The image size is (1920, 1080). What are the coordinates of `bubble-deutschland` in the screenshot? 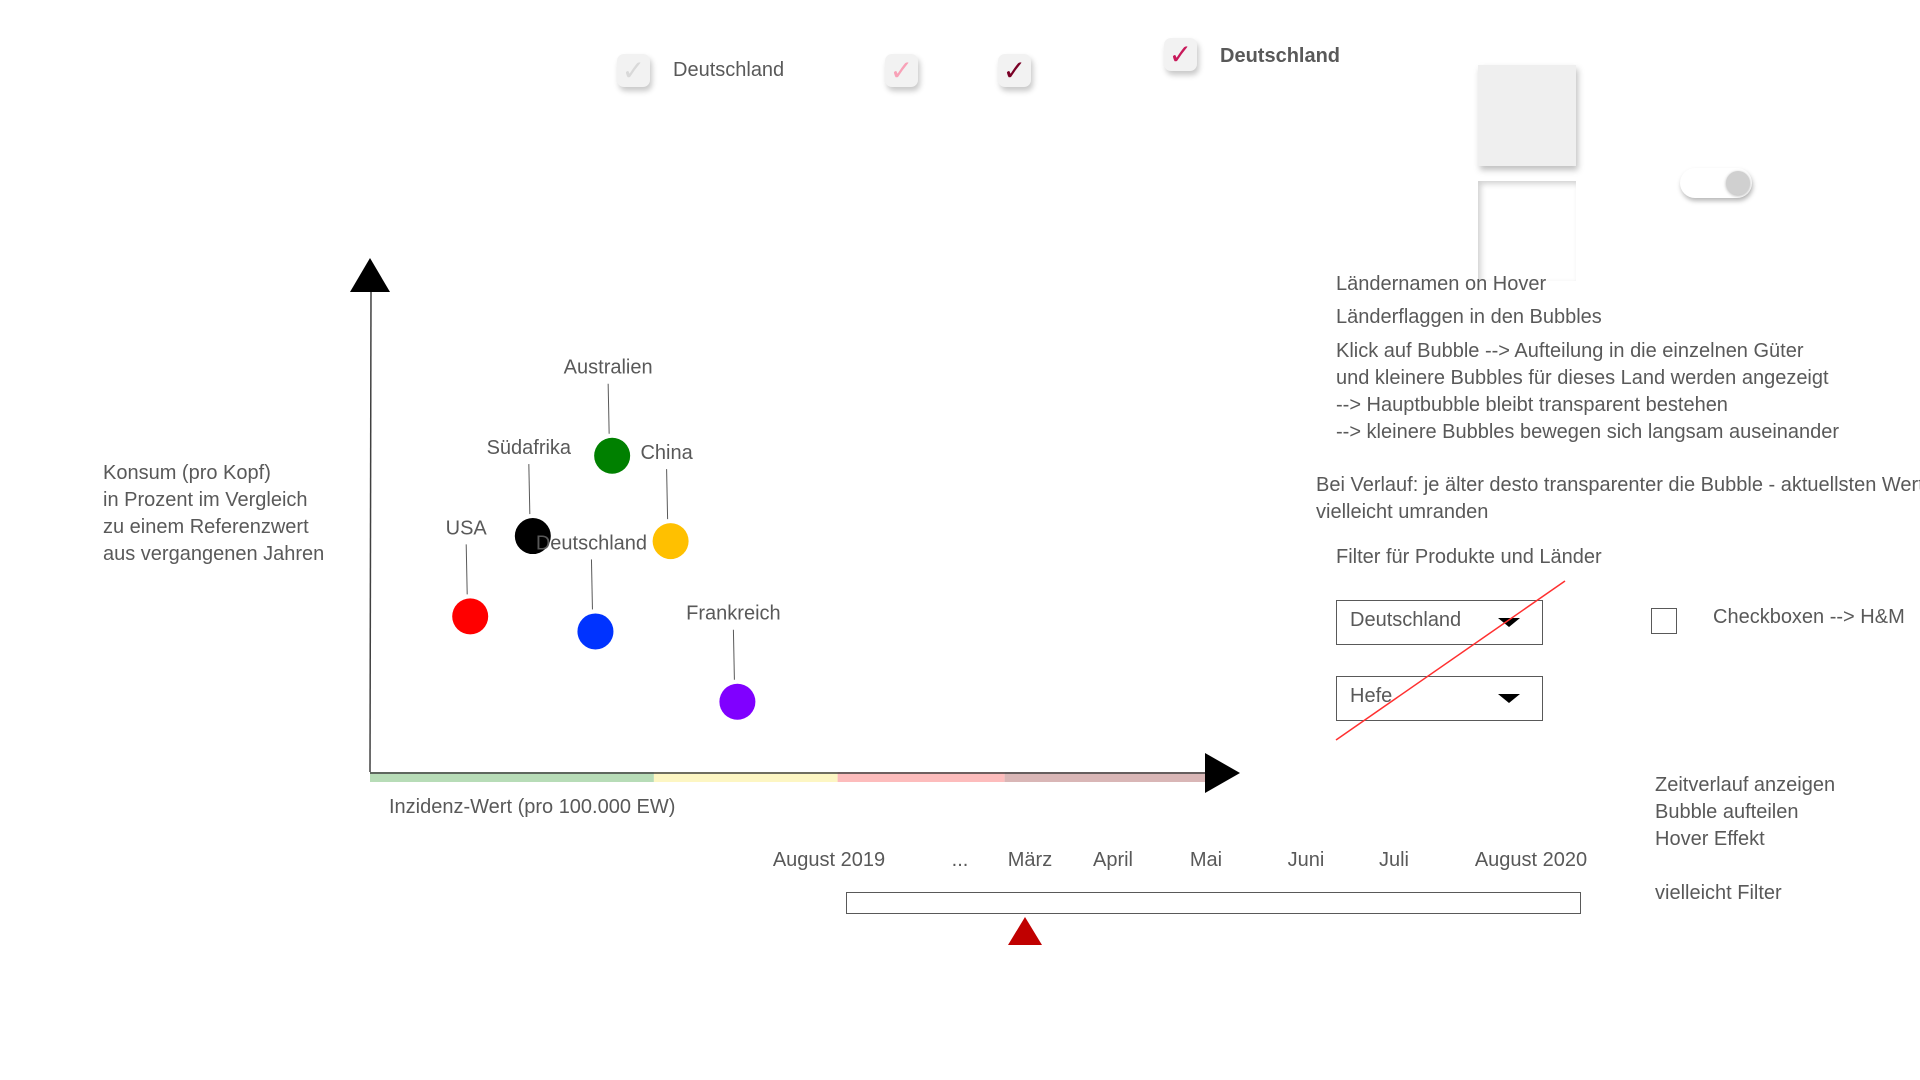 It's located at (595, 631).